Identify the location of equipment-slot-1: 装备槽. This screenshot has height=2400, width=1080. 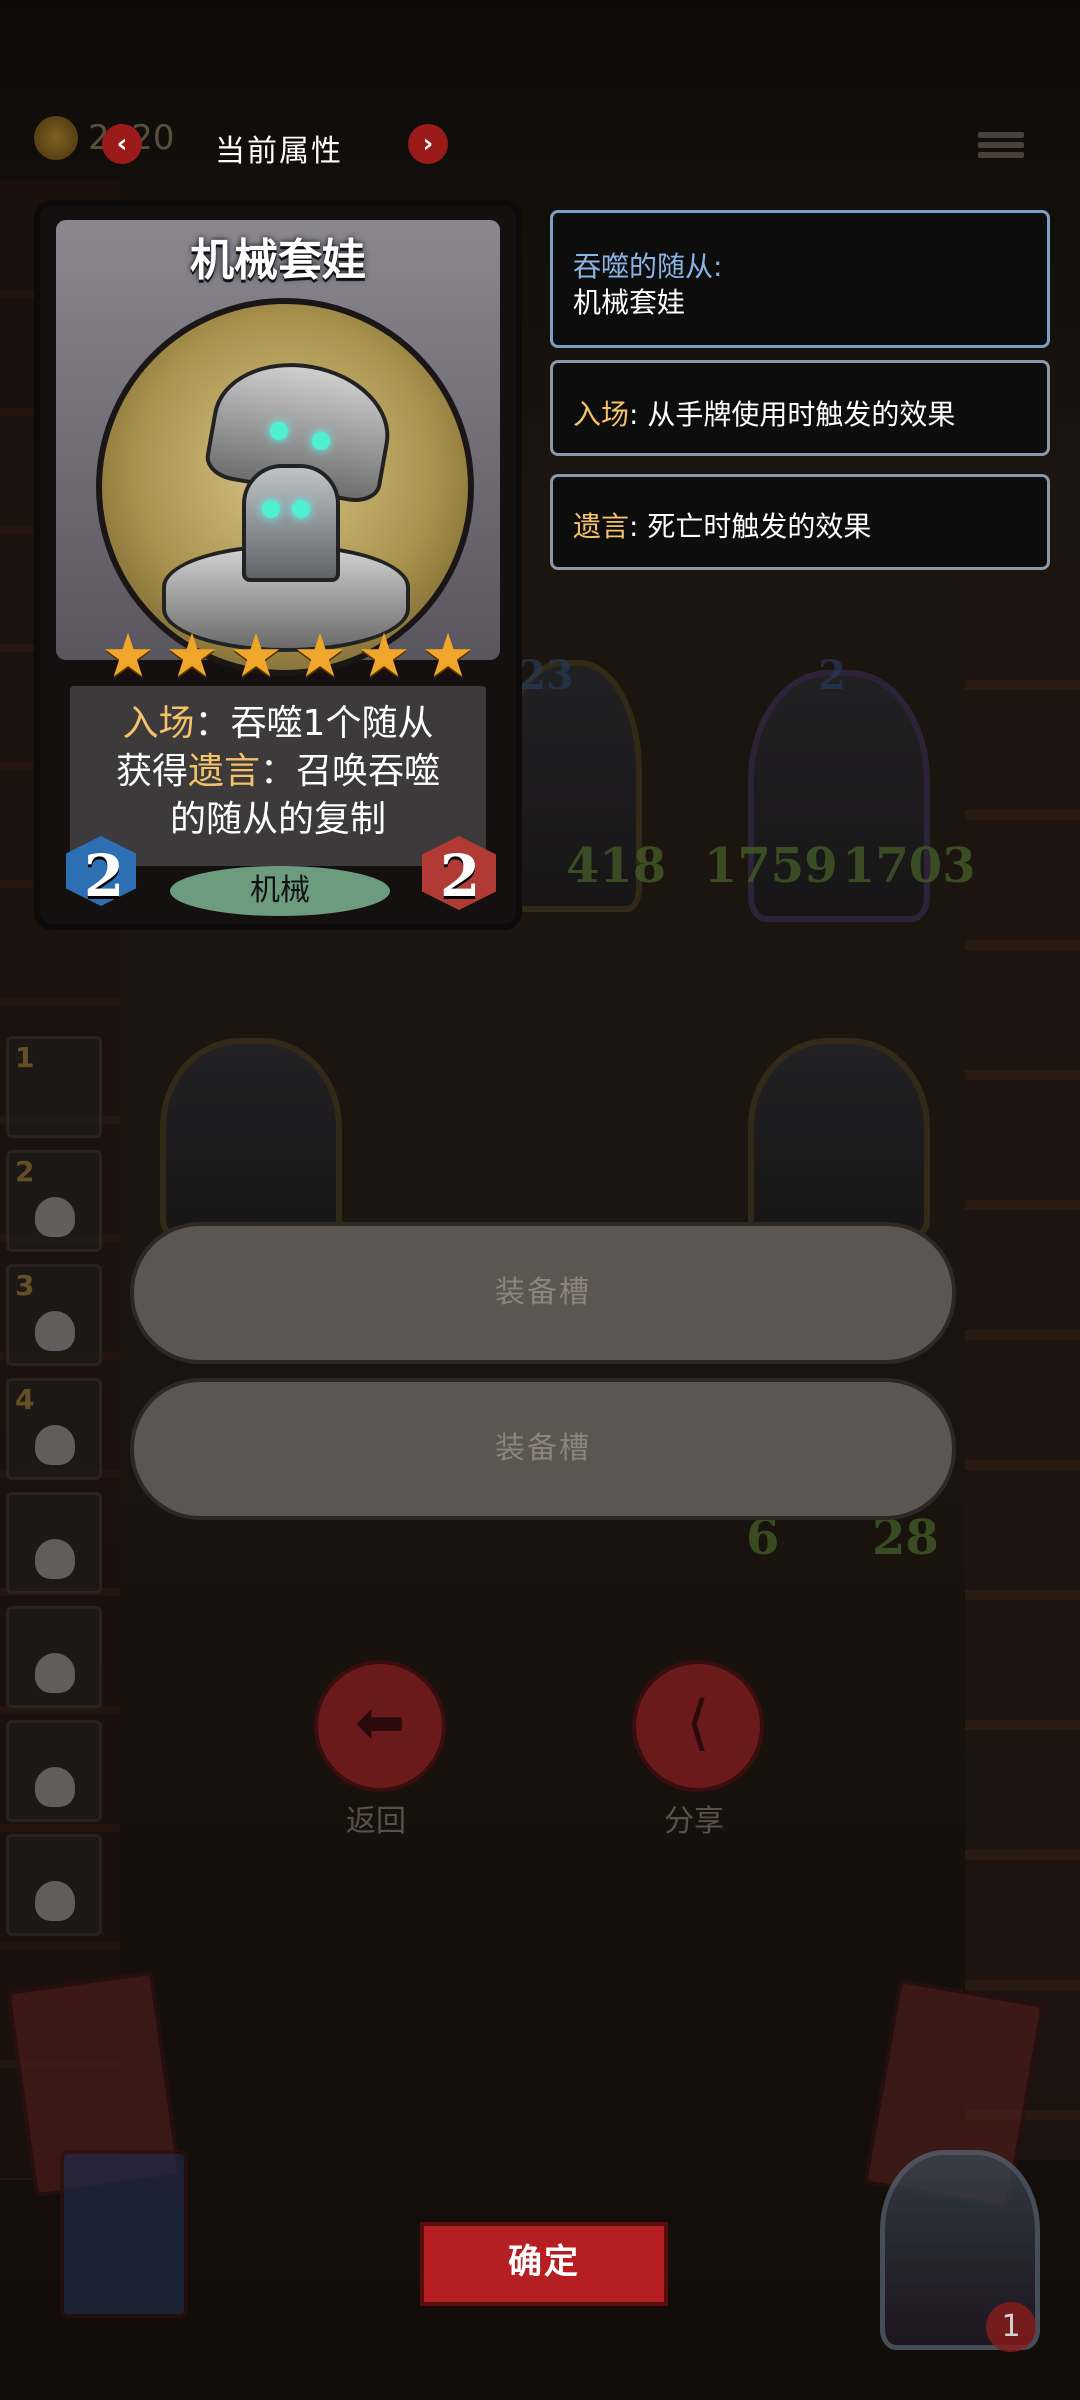
(543, 1293).